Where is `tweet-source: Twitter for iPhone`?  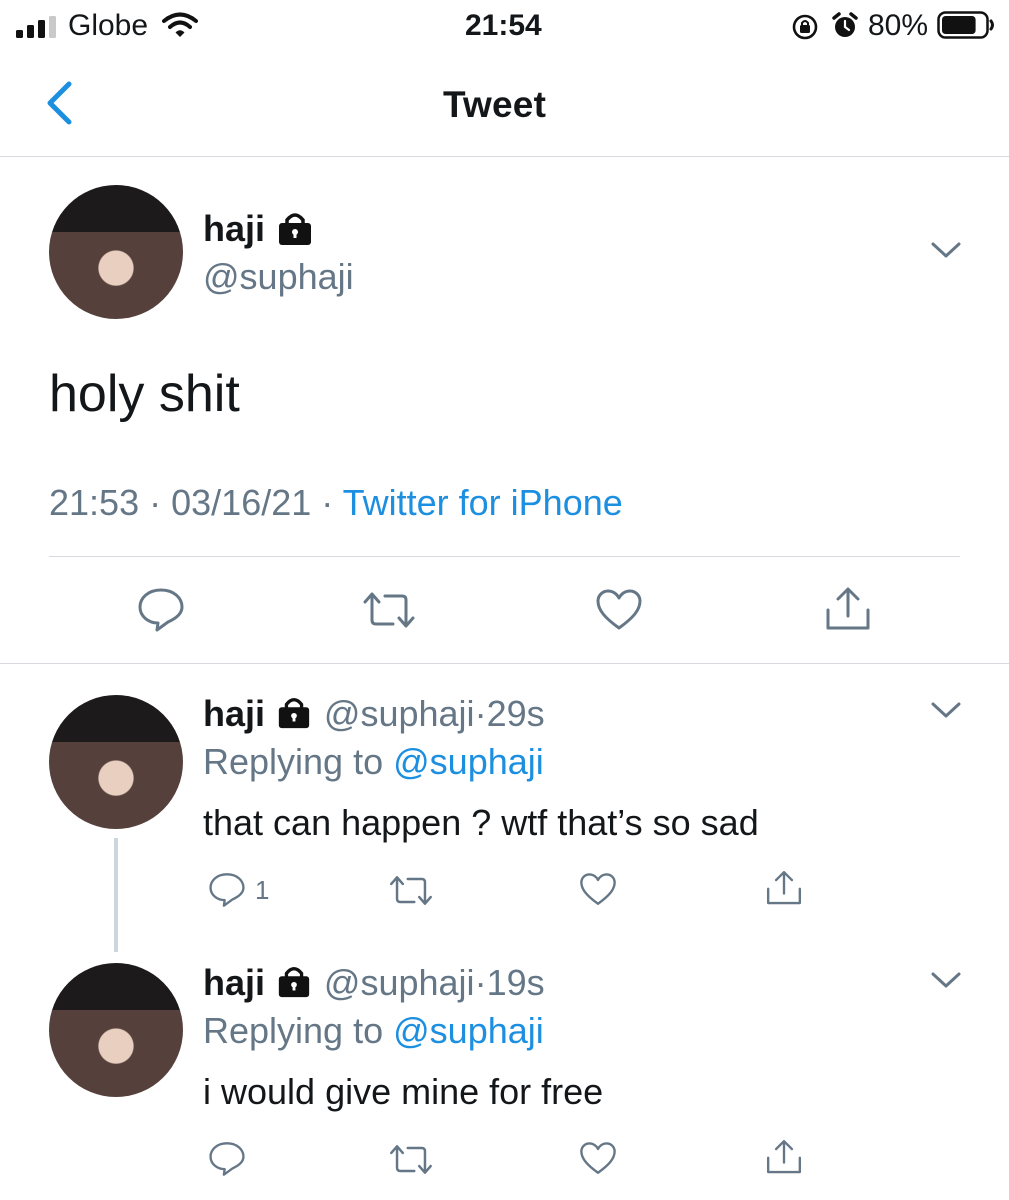
tweet-source: Twitter for iPhone is located at coordinates (483, 502).